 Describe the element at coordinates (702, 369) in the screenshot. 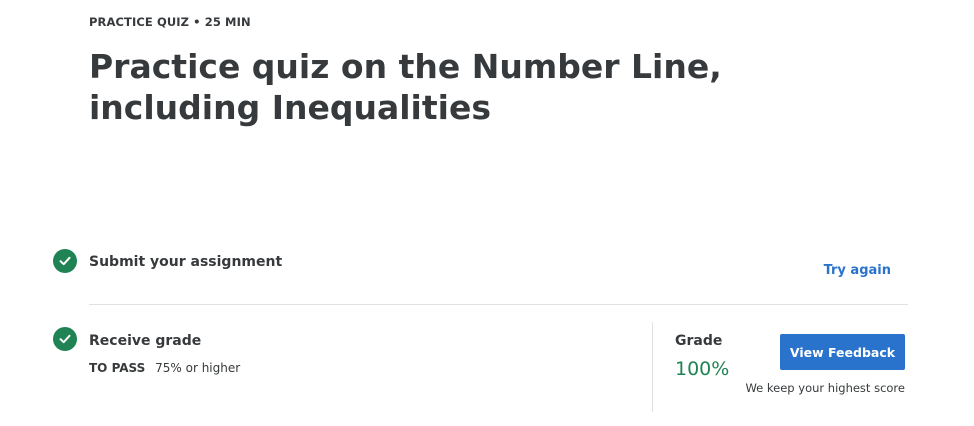

I see `grade-value: 100%` at that location.